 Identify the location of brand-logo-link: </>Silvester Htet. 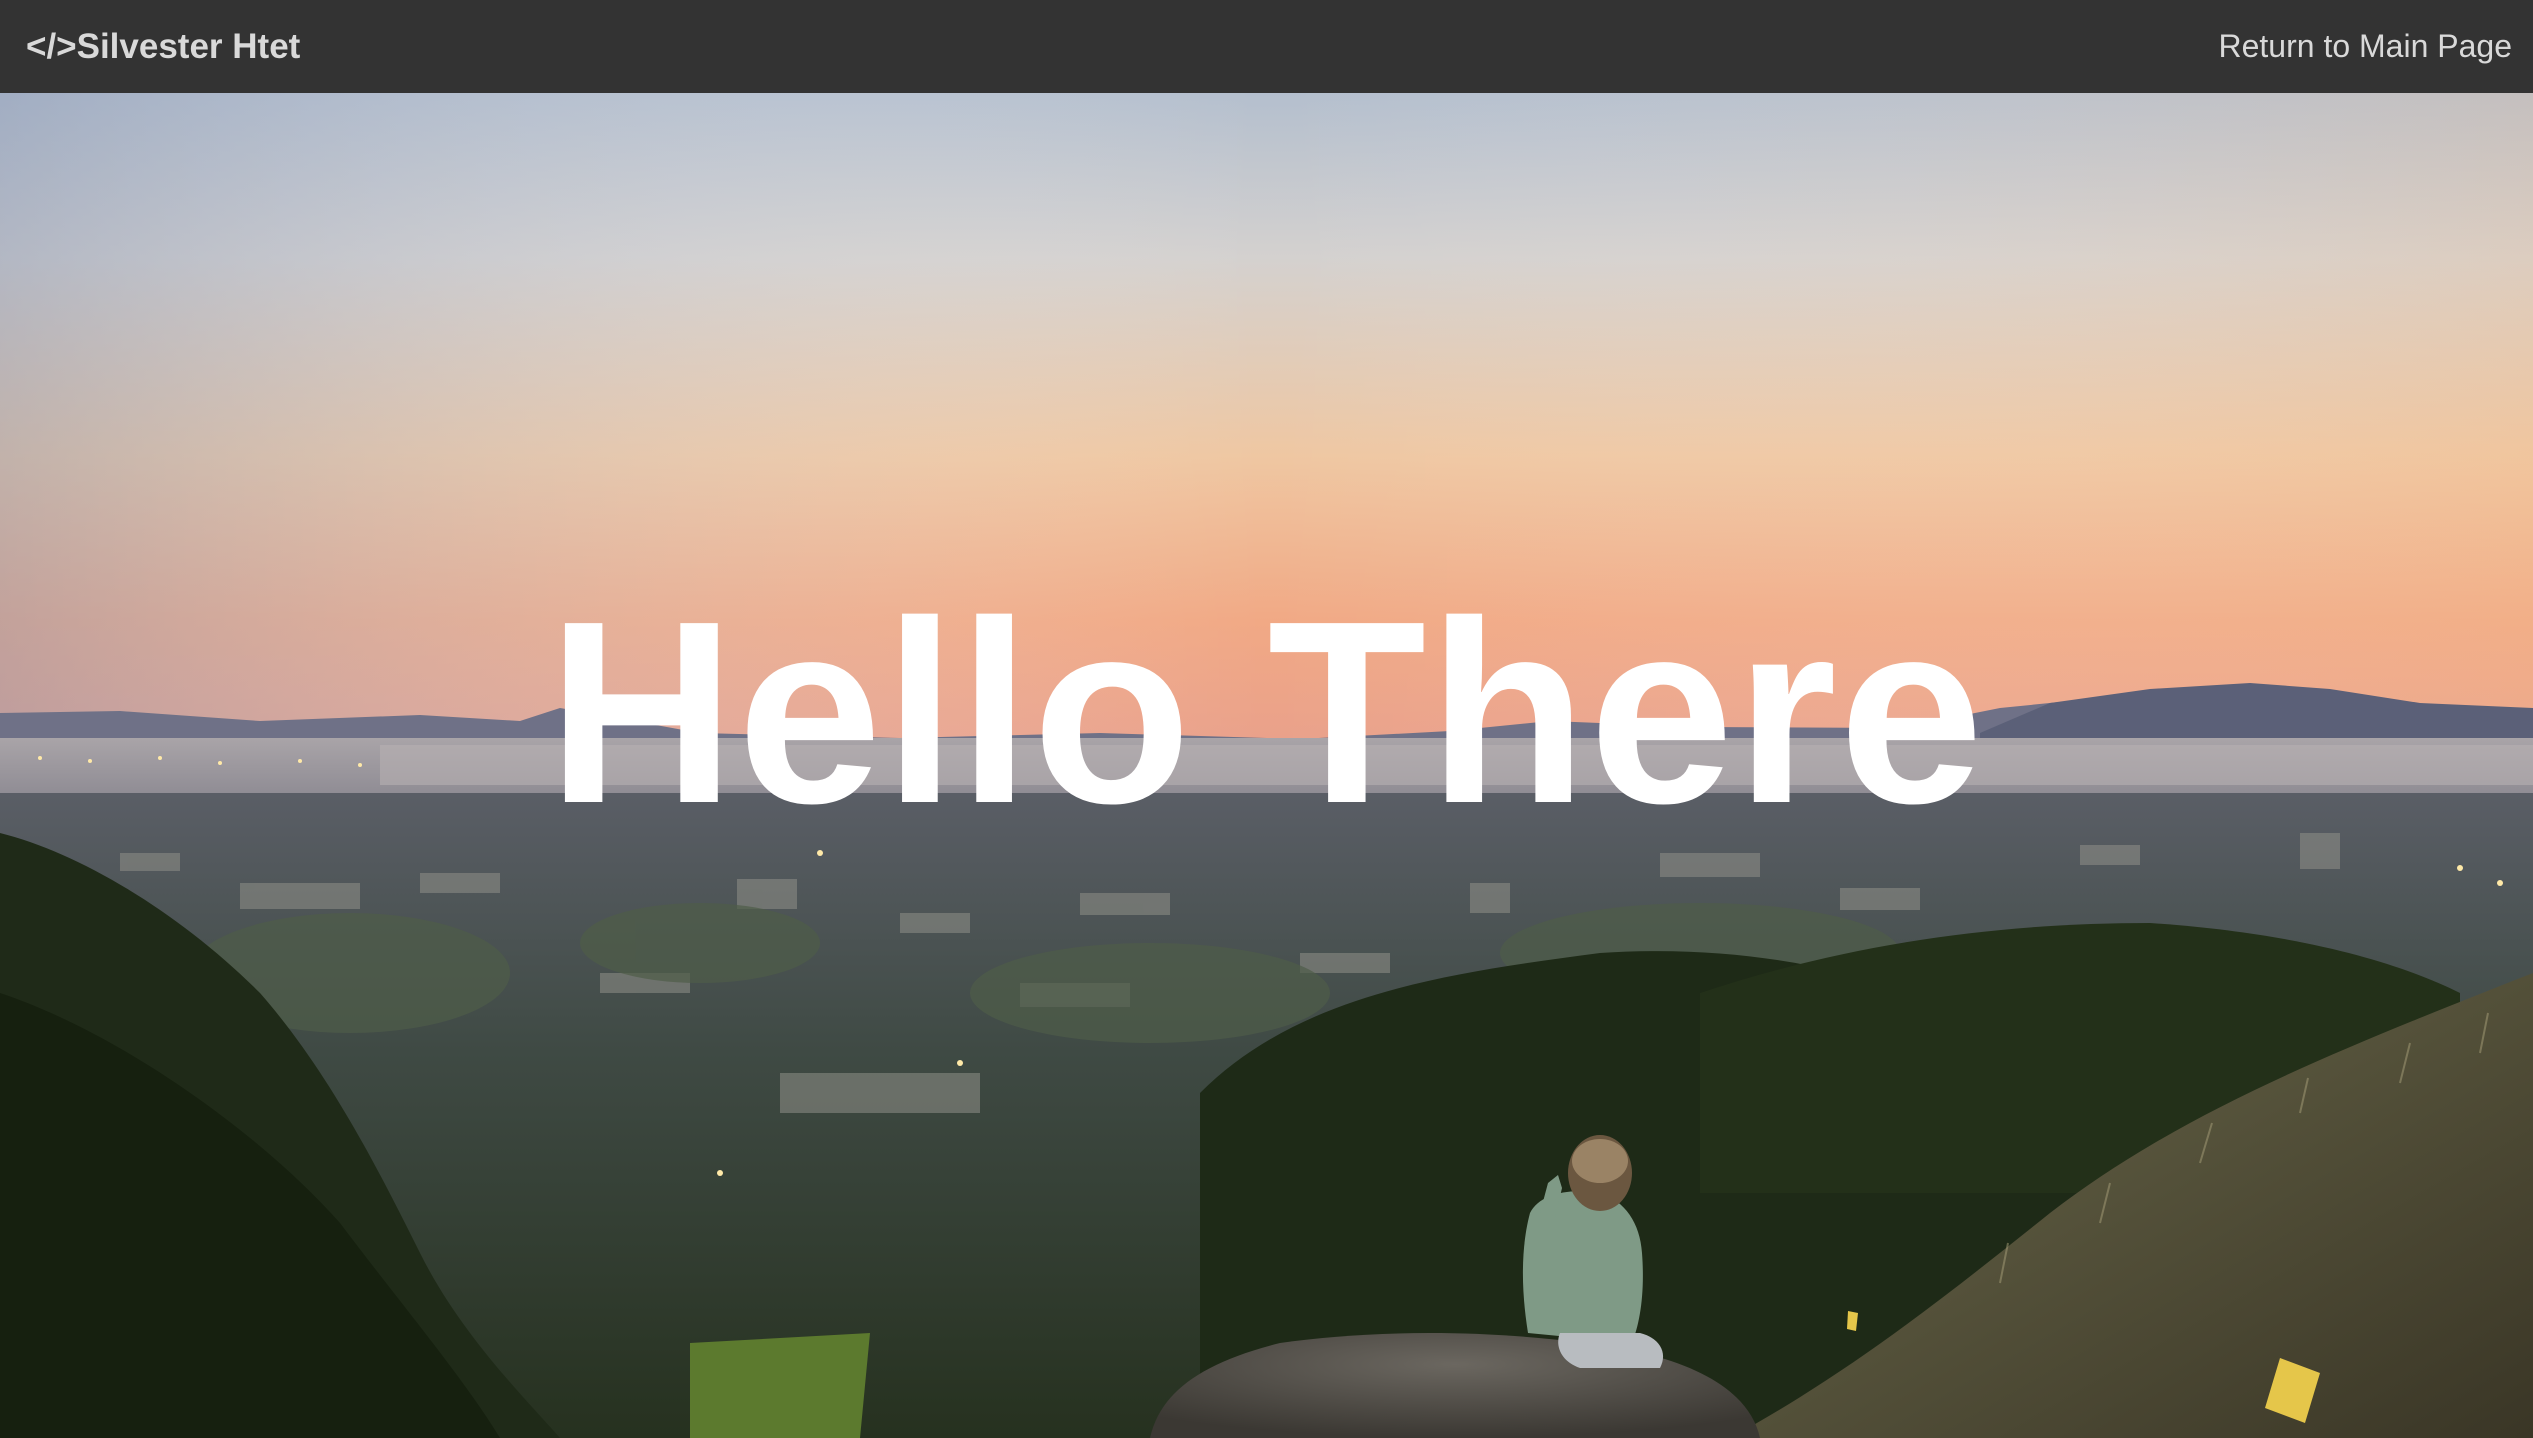
(163, 47).